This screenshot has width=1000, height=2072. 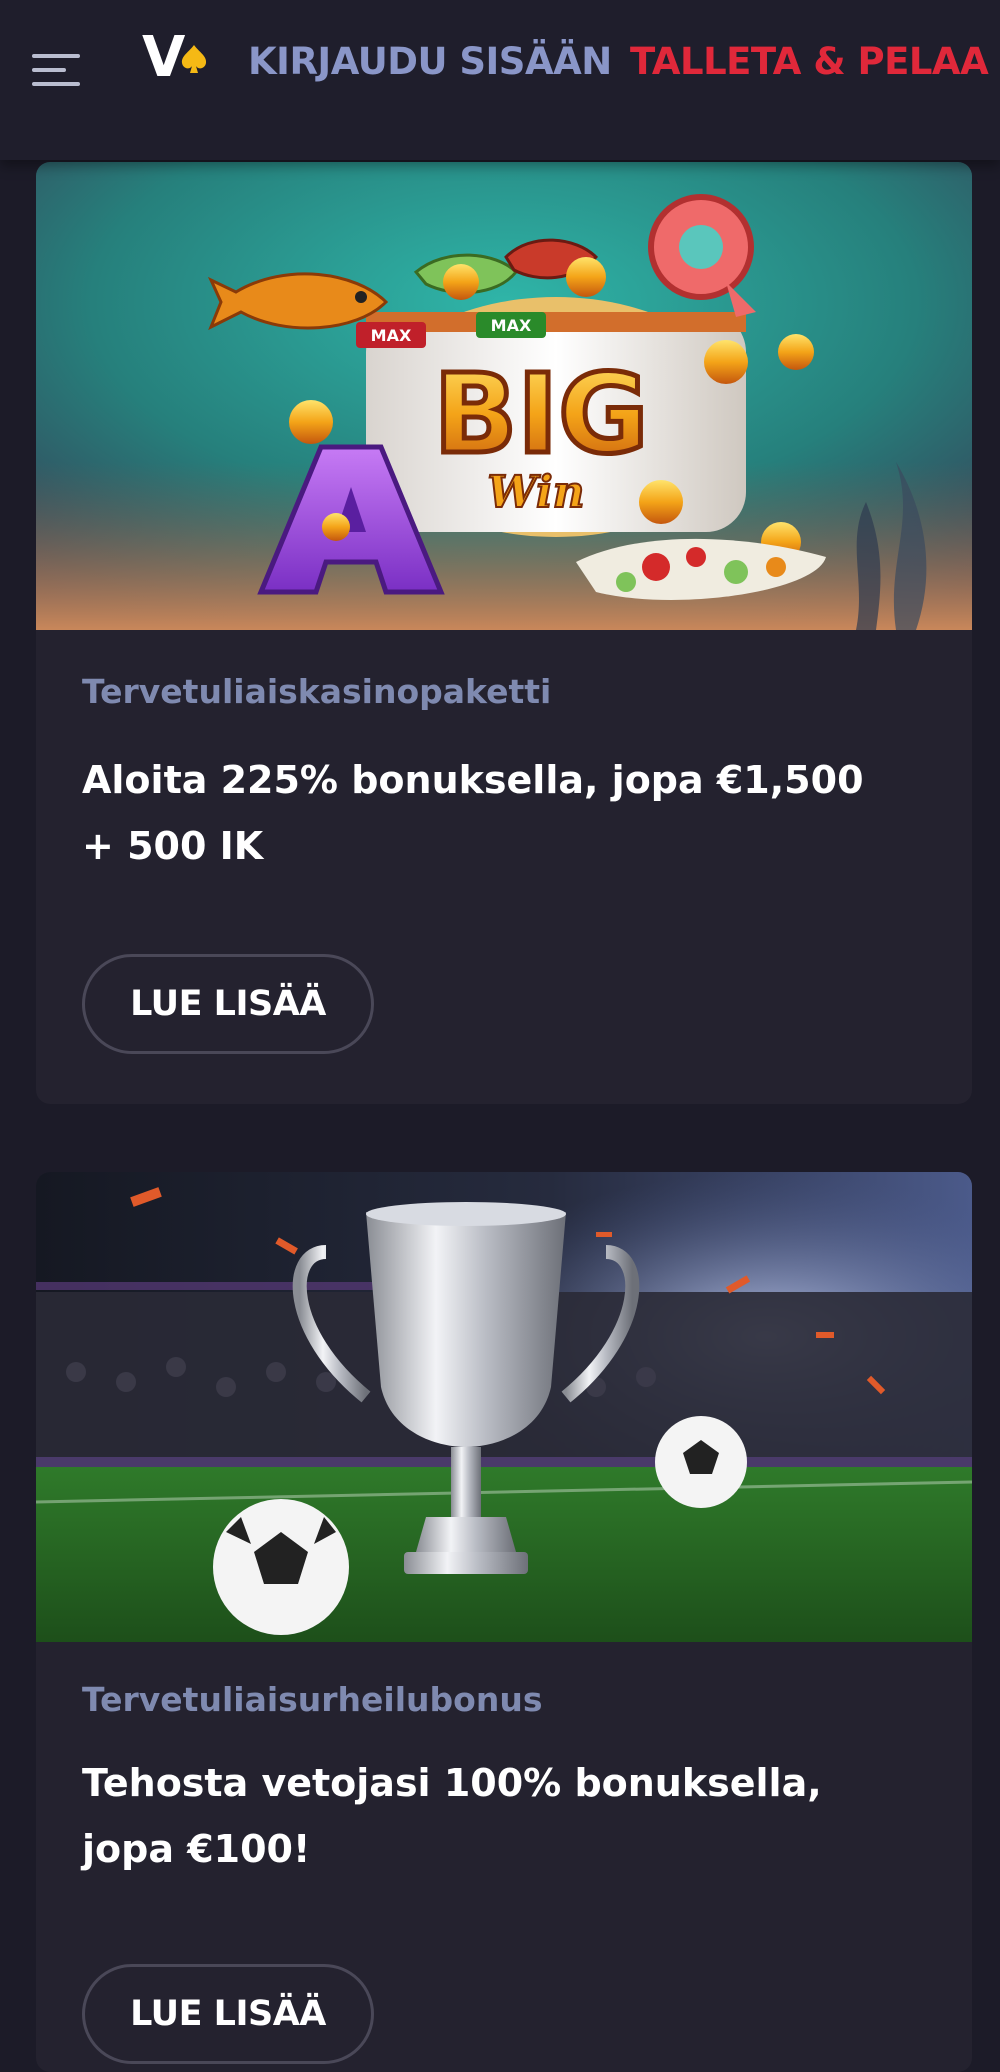 I want to click on top-header: V KIRJAUDU SISÄÄN TALLETA & PELAA, so click(x=500, y=80).